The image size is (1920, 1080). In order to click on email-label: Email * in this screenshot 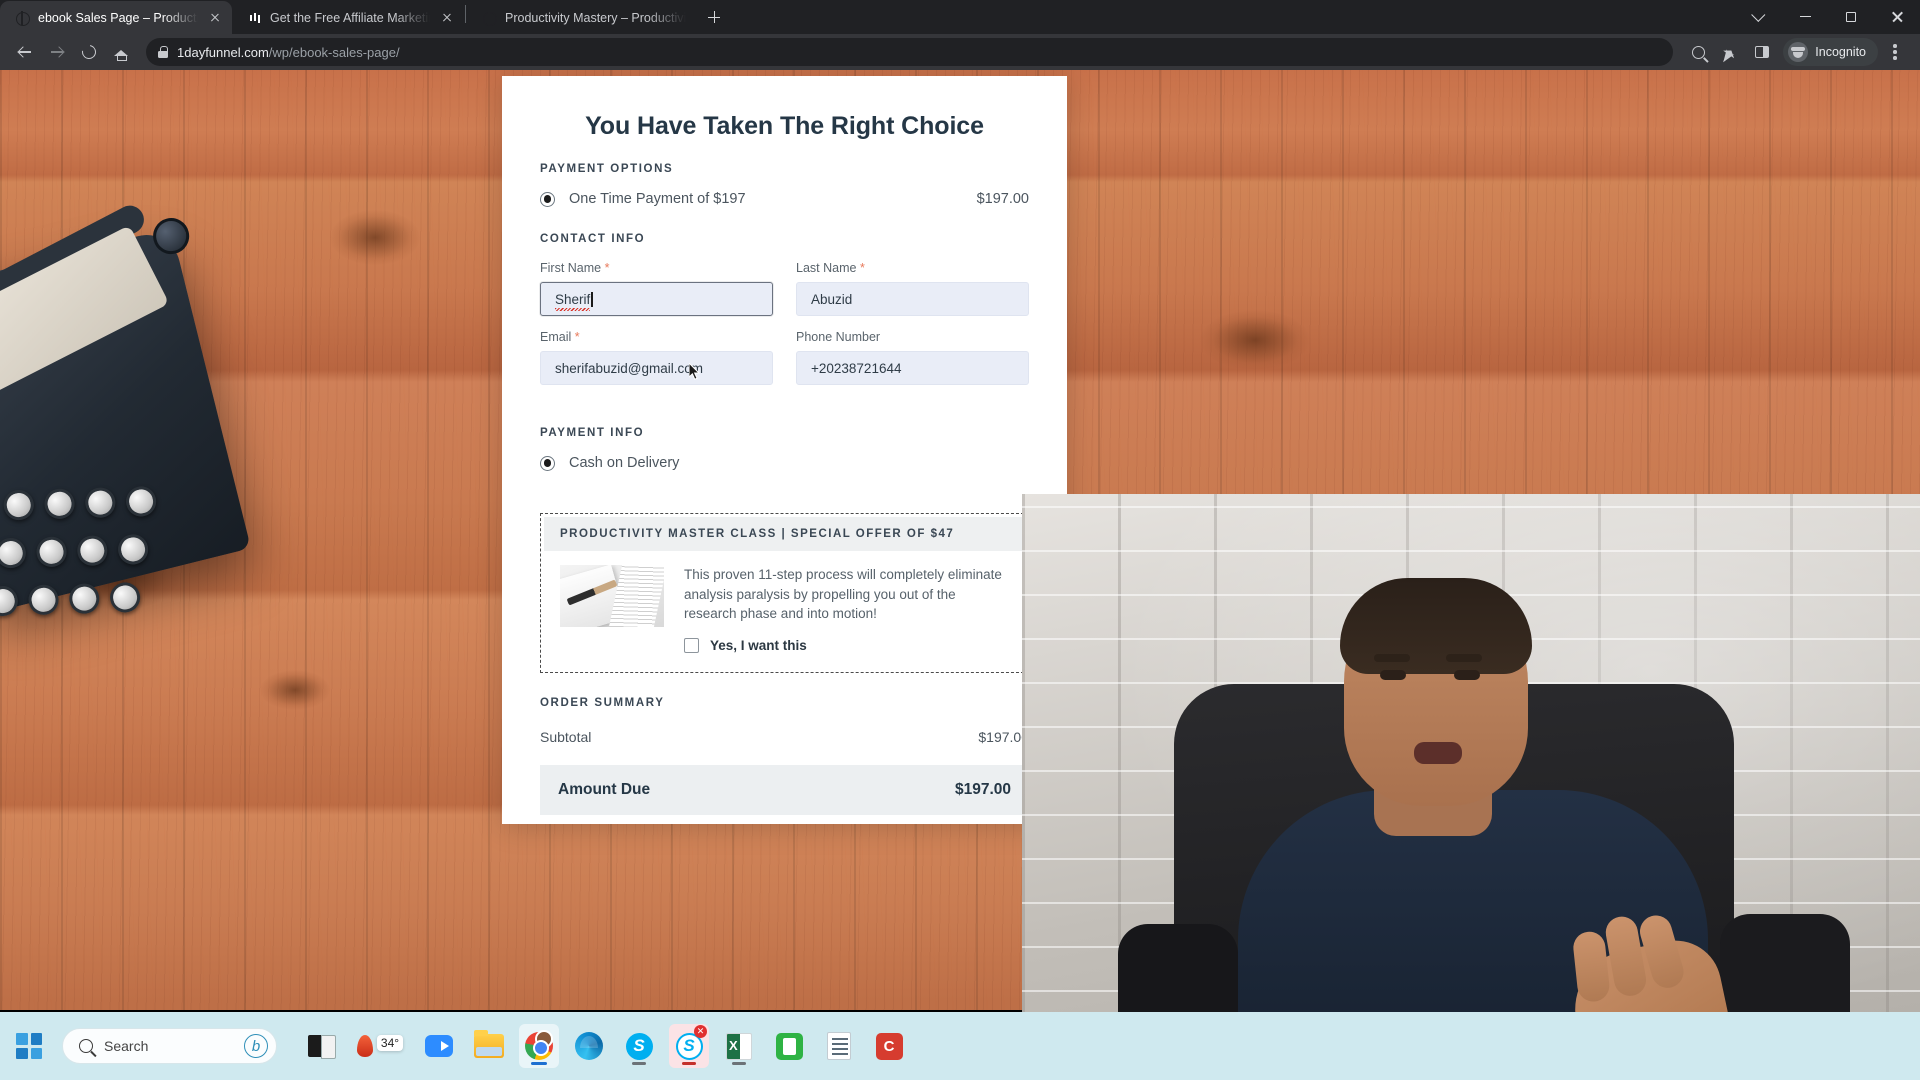, I will do `click(656, 337)`.